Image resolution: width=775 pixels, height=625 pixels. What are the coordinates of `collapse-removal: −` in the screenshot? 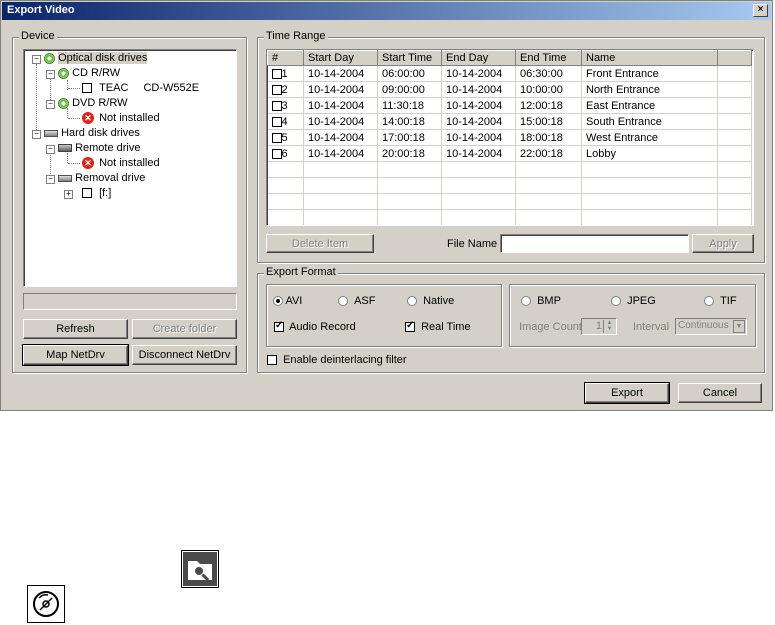 It's located at (50, 179).